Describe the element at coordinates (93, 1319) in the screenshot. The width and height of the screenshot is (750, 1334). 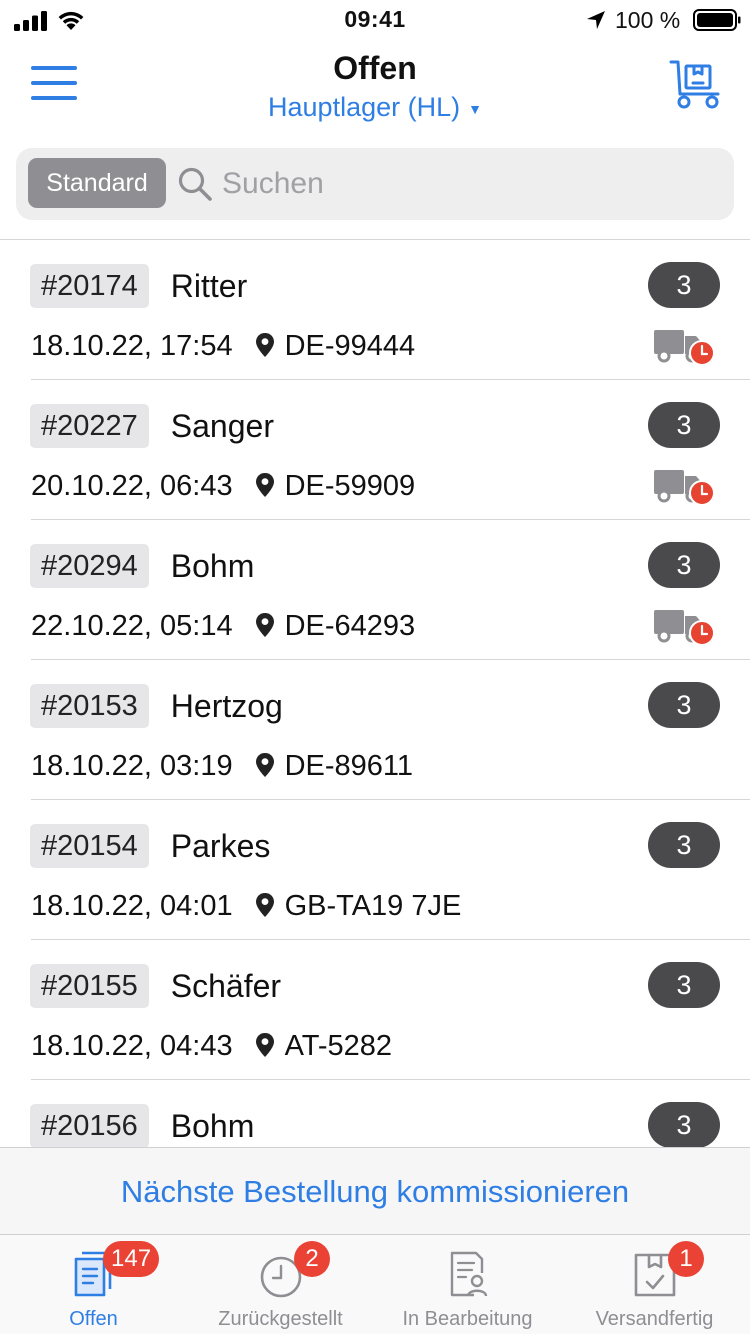
I see `tab-label-offen: Offen` at that location.